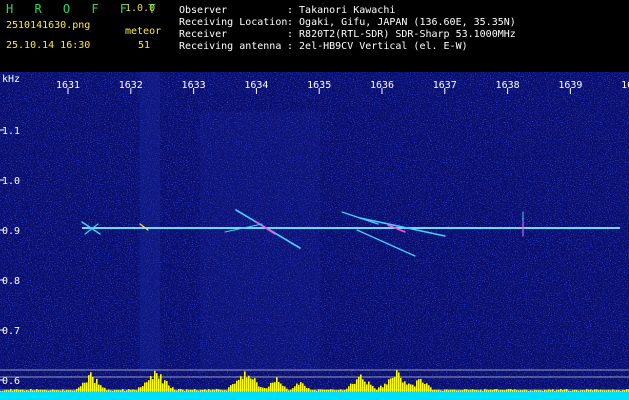 Image resolution: width=629 pixels, height=400 pixels. I want to click on antenna-value: : 2el-HB9CV Vertical (el. E-W), so click(377, 46).